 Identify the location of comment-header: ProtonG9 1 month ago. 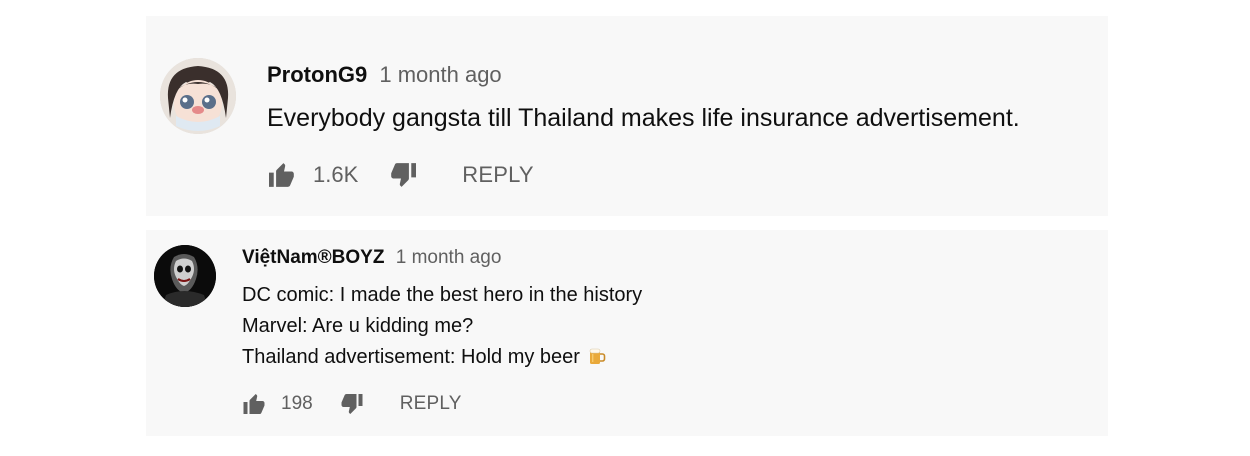
(384, 75).